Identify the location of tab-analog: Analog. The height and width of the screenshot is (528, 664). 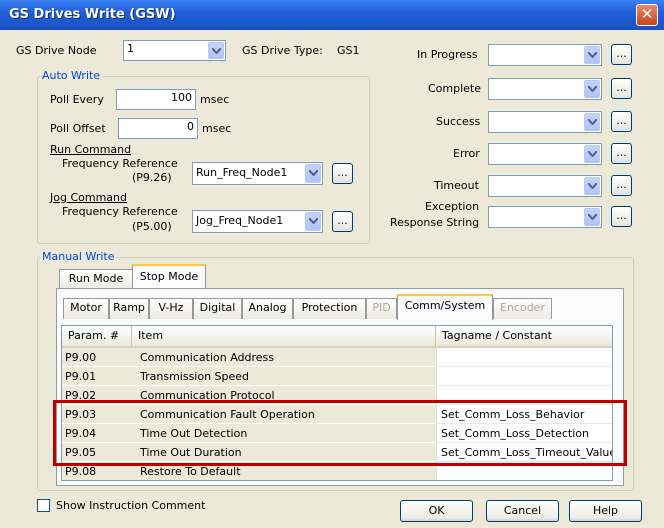
(267, 308).